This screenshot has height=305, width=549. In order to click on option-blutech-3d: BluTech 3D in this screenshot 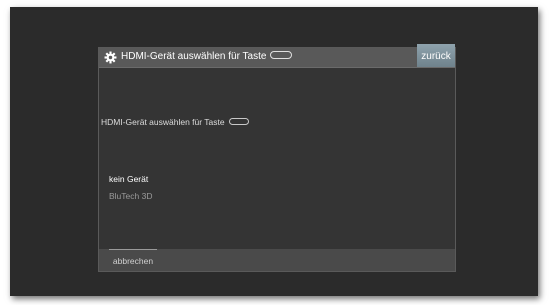, I will do `click(130, 199)`.